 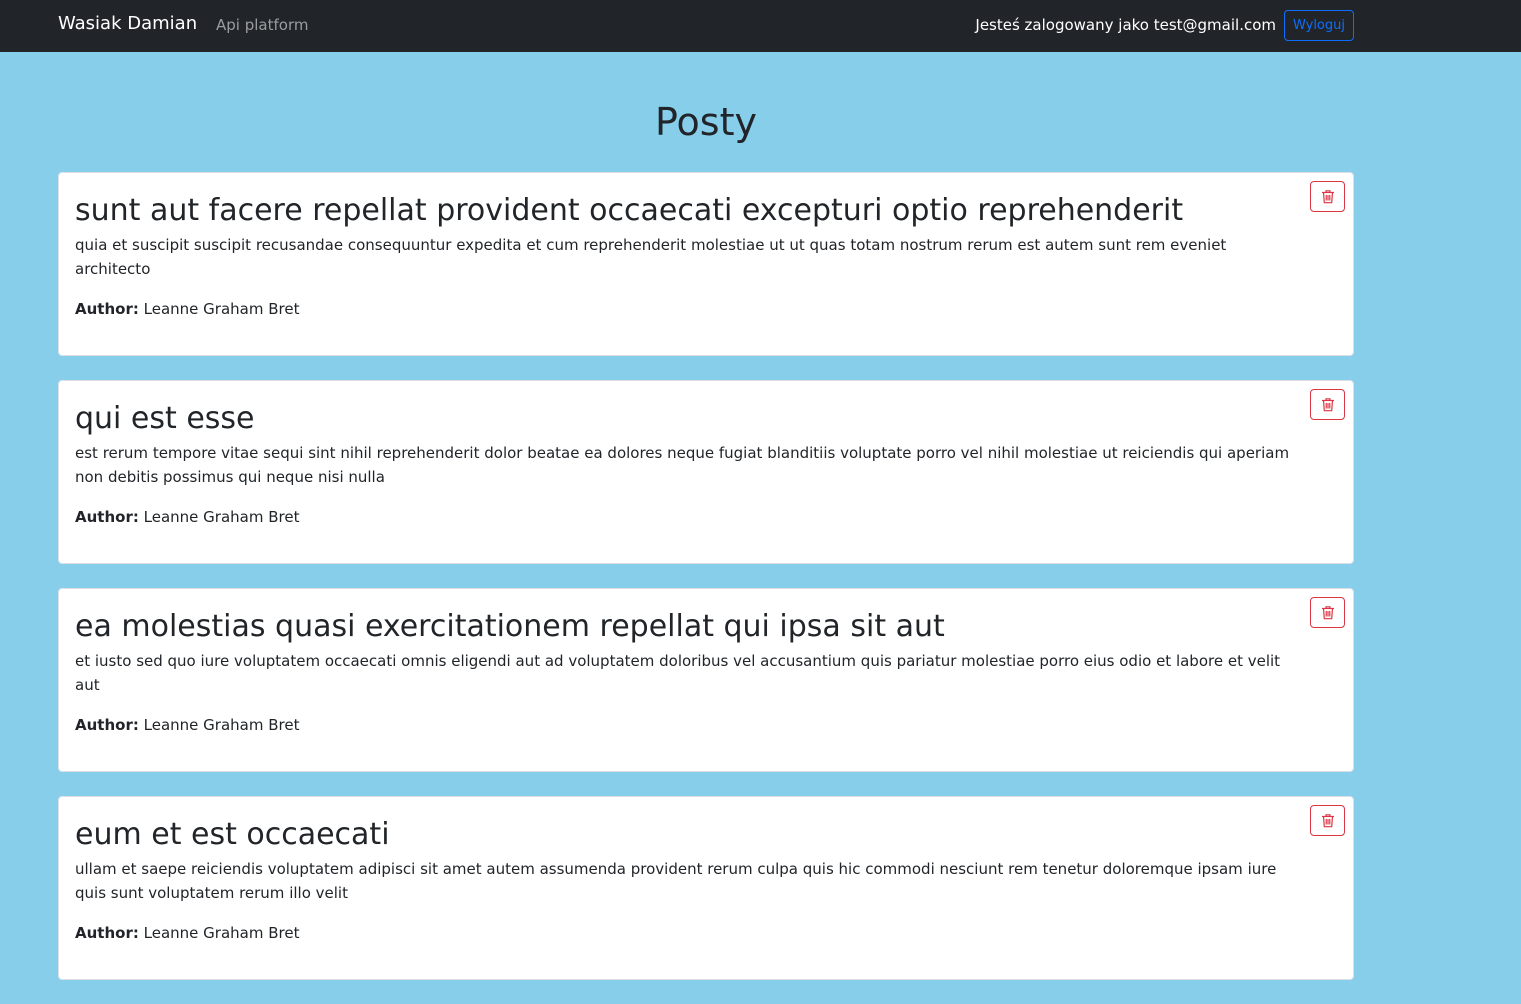 I want to click on brand-link: Wasiak Damian, so click(x=127, y=23).